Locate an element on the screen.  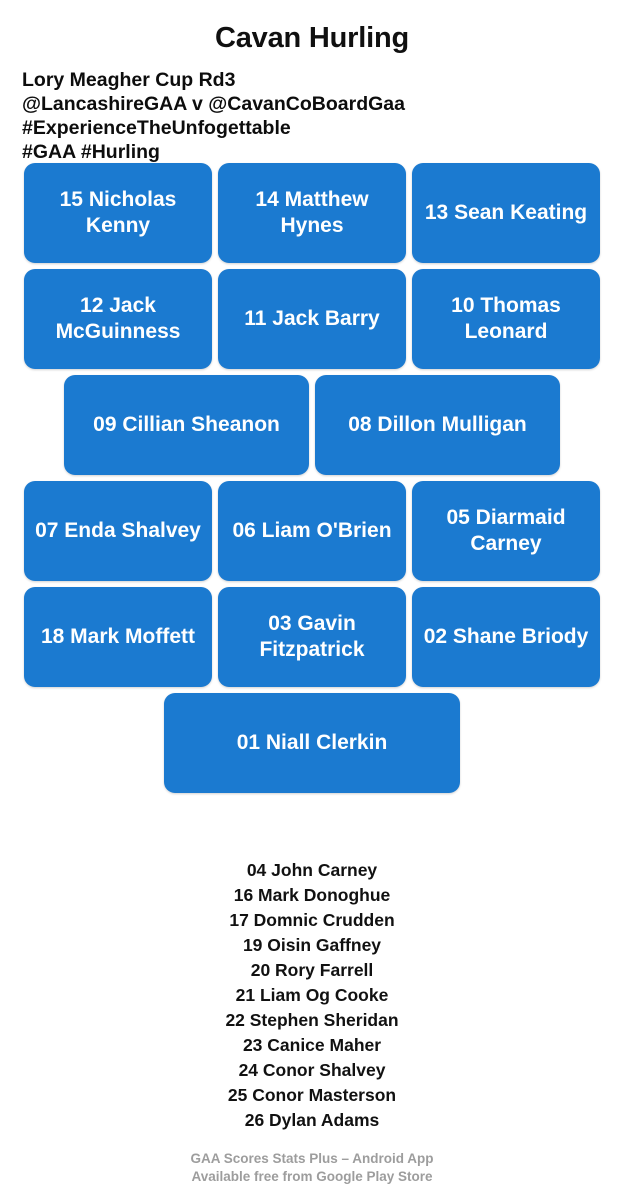
player-card-10: 10 Thomas Leonard is located at coordinates (506, 319).